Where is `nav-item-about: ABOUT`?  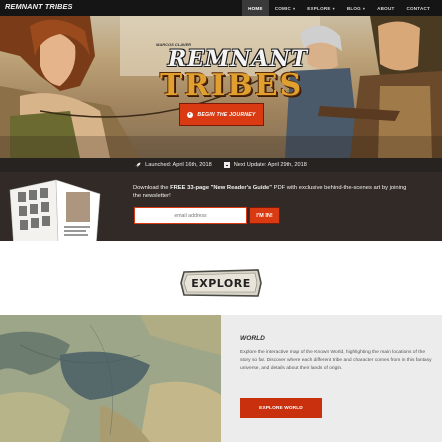 nav-item-about: ABOUT is located at coordinates (385, 8).